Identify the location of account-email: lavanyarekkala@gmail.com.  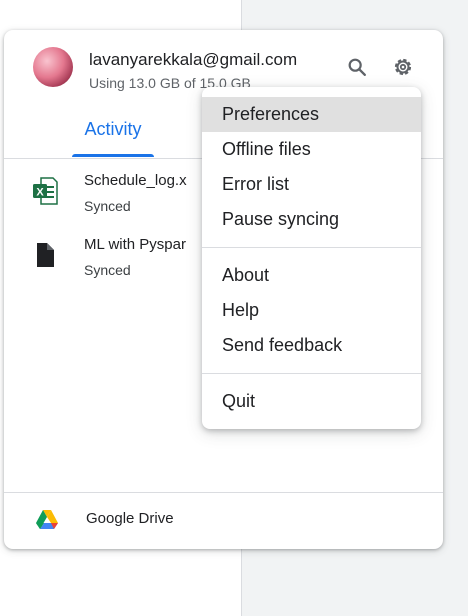
(193, 59).